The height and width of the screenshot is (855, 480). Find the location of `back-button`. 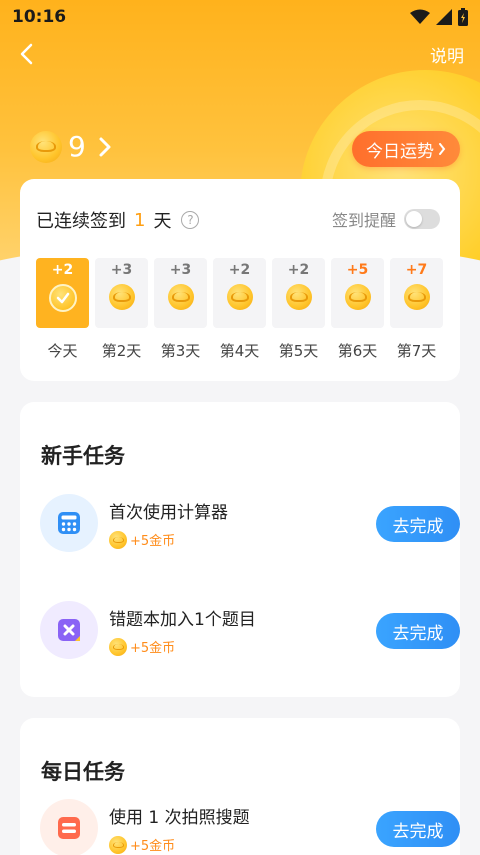

back-button is located at coordinates (26, 54).